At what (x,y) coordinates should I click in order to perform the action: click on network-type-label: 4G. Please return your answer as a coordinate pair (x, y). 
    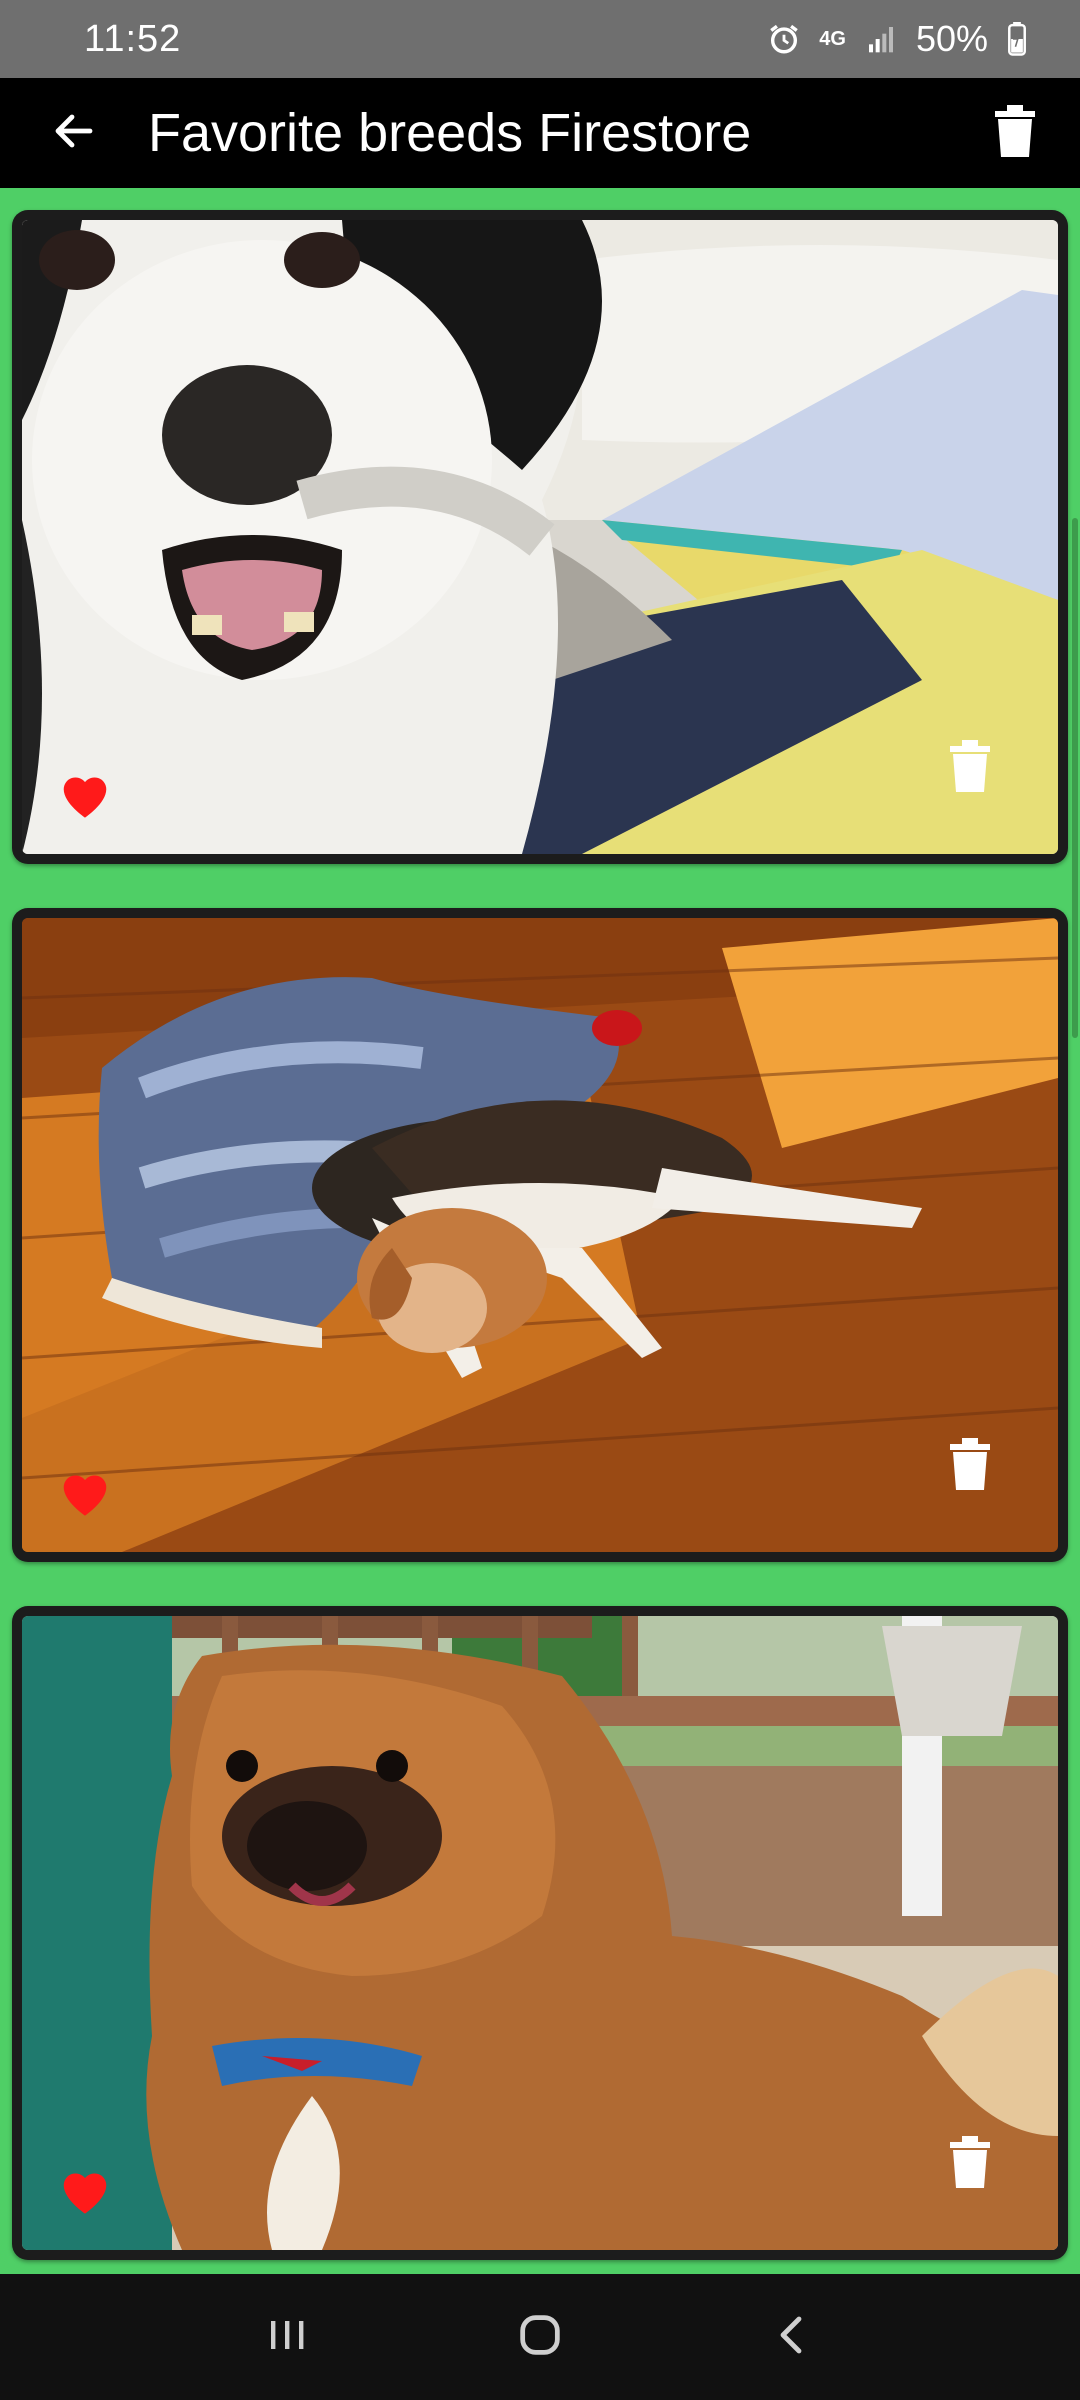
    Looking at the image, I should click on (832, 39).